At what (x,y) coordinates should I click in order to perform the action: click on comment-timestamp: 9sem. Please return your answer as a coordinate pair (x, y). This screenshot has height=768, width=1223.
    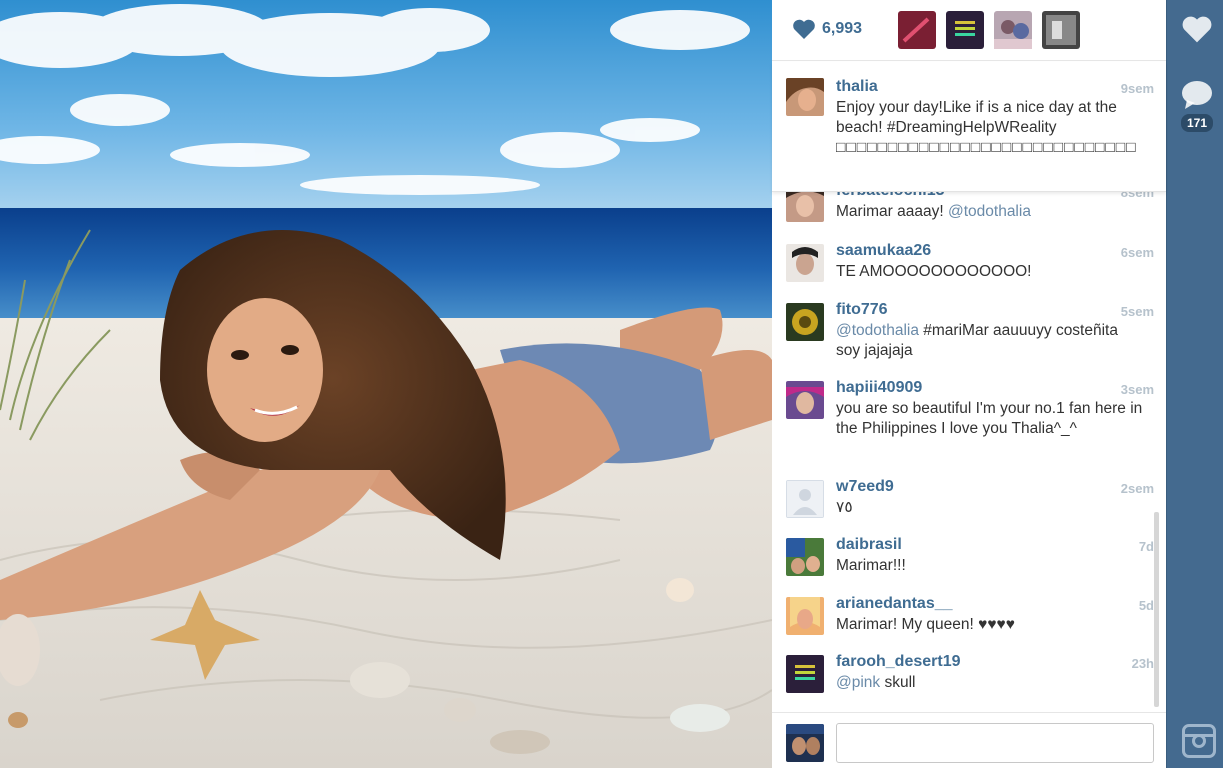
    Looking at the image, I should click on (1137, 88).